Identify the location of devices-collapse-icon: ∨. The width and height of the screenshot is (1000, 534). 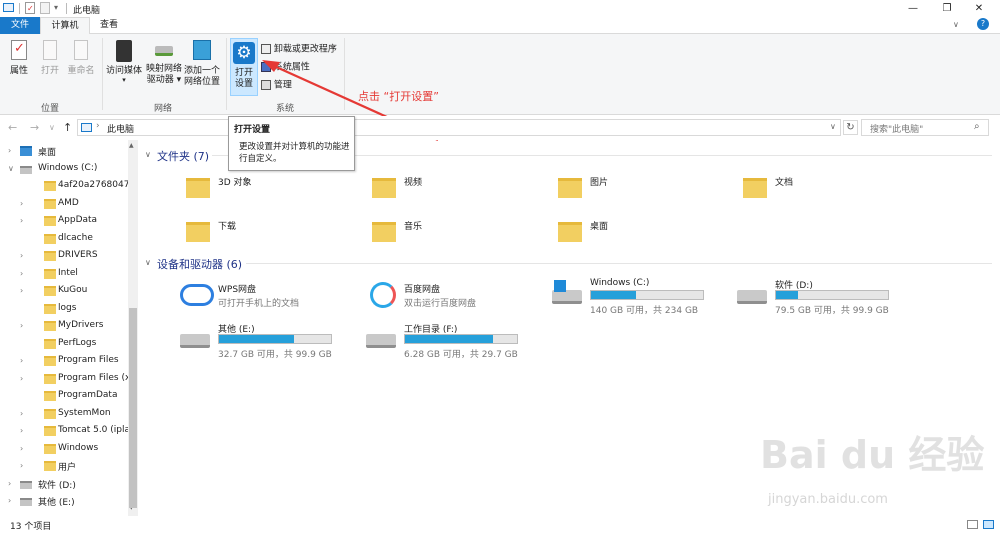
(148, 262).